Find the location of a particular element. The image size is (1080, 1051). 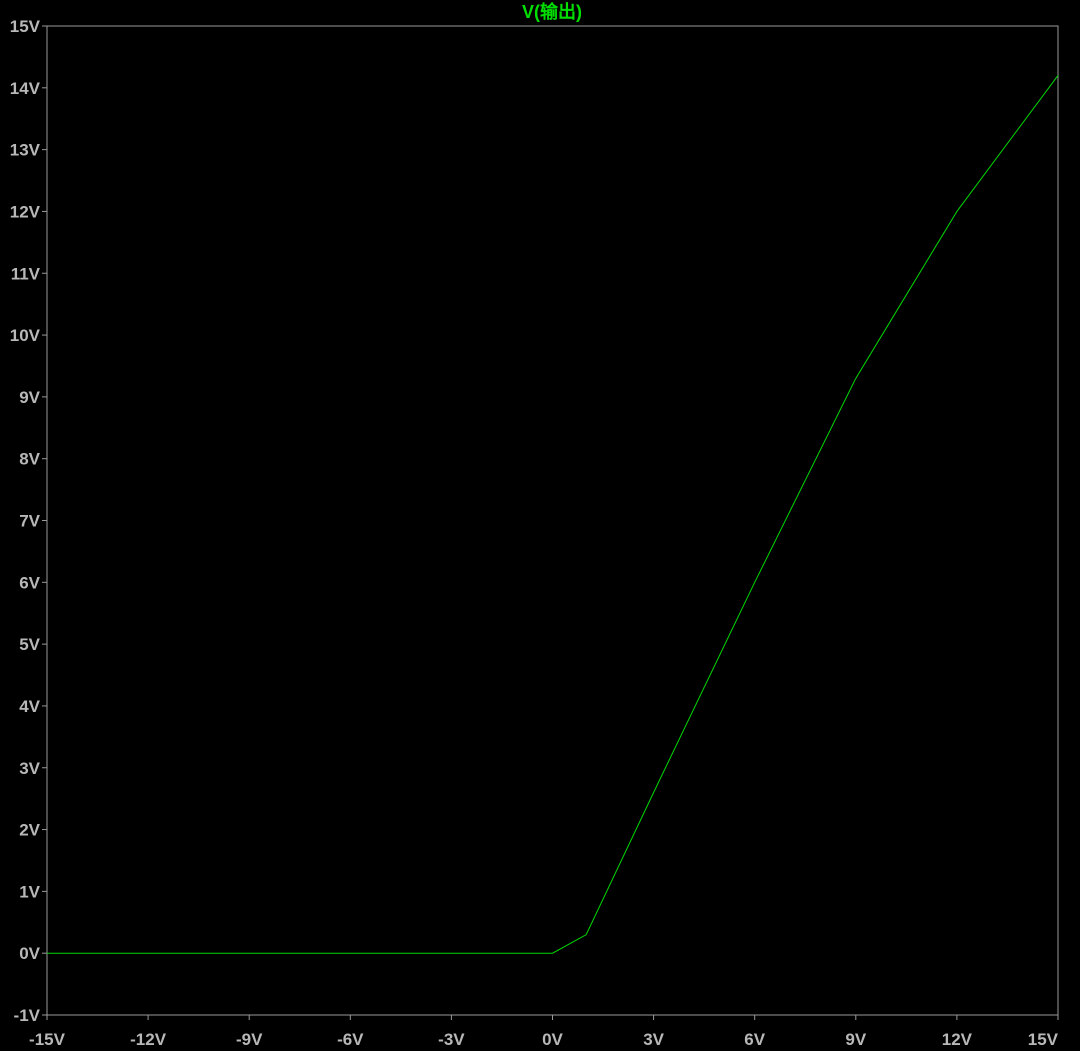

y-tick-label: 3V is located at coordinates (29, 768).